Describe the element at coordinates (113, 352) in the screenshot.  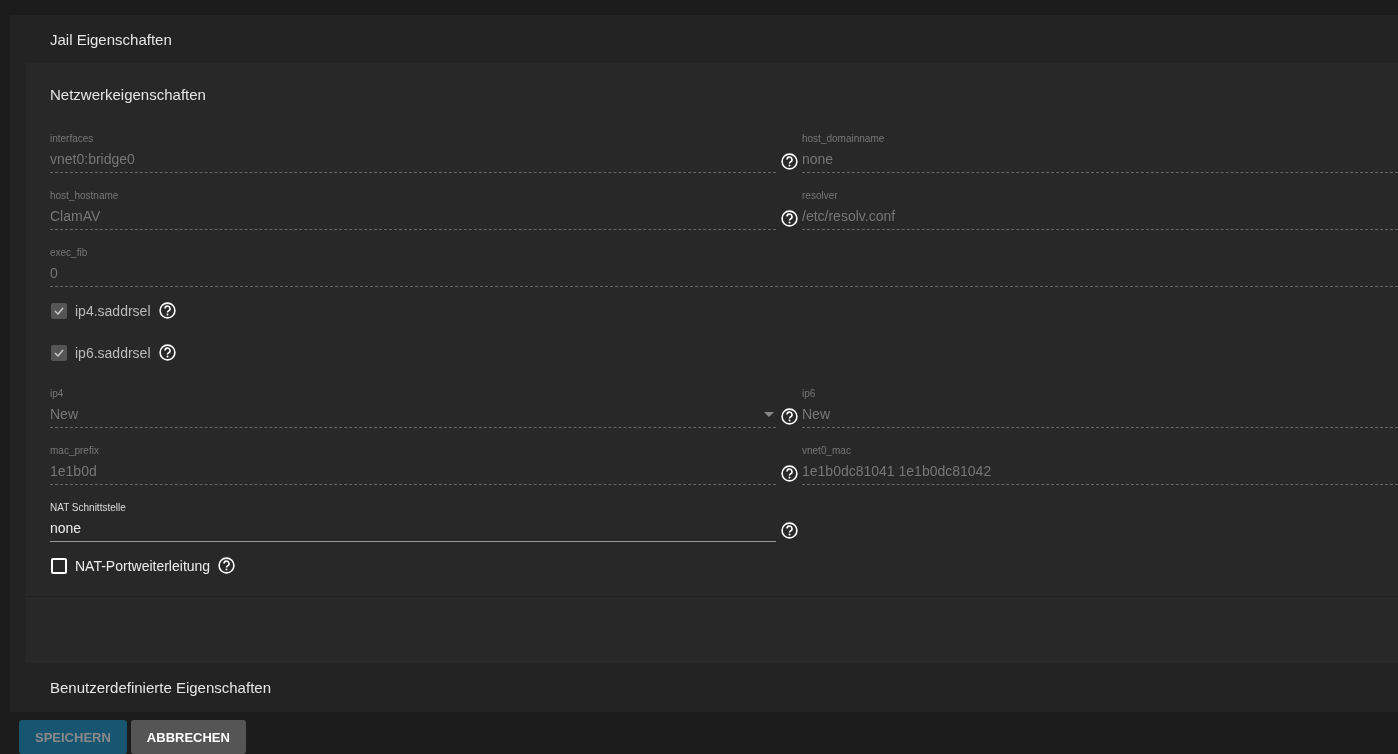
I see `checkbox-label: ip6.saddrsel` at that location.